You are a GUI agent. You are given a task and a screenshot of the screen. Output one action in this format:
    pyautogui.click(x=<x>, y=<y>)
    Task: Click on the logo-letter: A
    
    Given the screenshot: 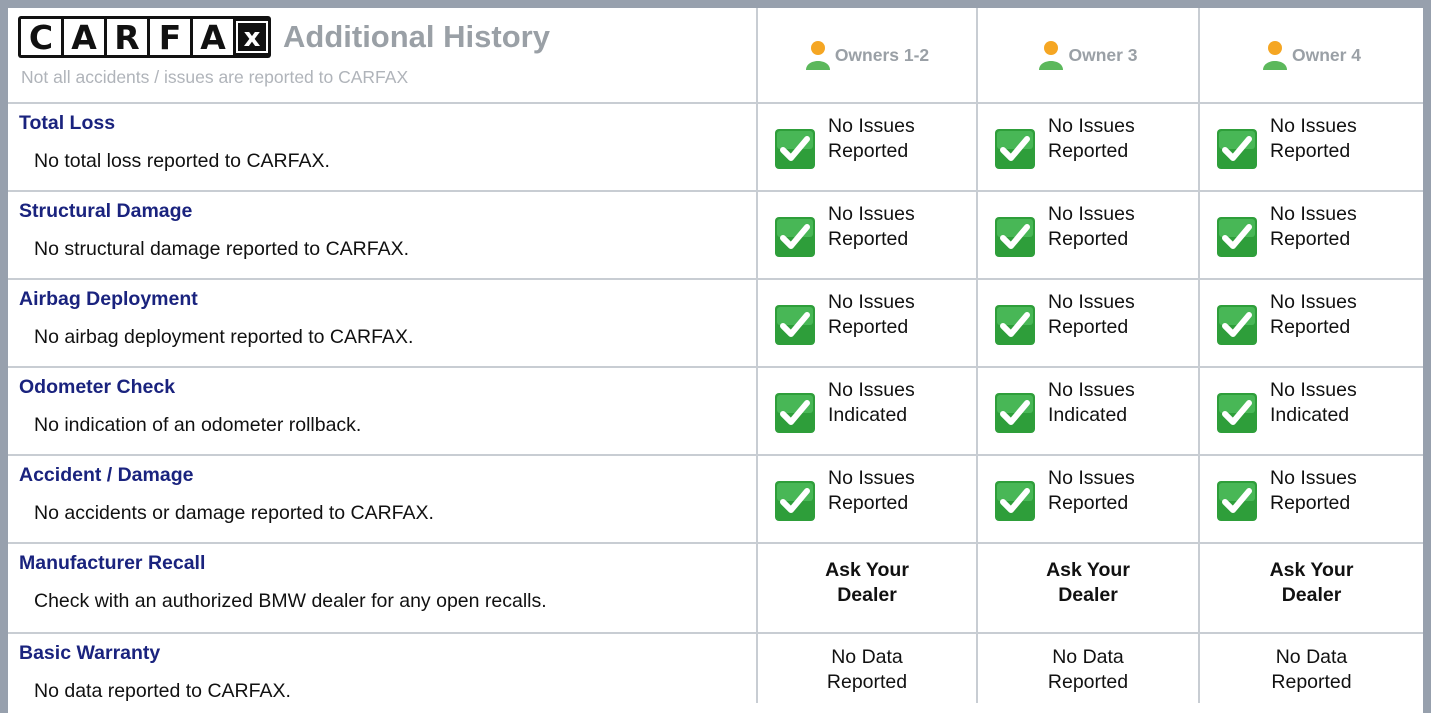 What is the action you would take?
    pyautogui.click(x=84, y=37)
    